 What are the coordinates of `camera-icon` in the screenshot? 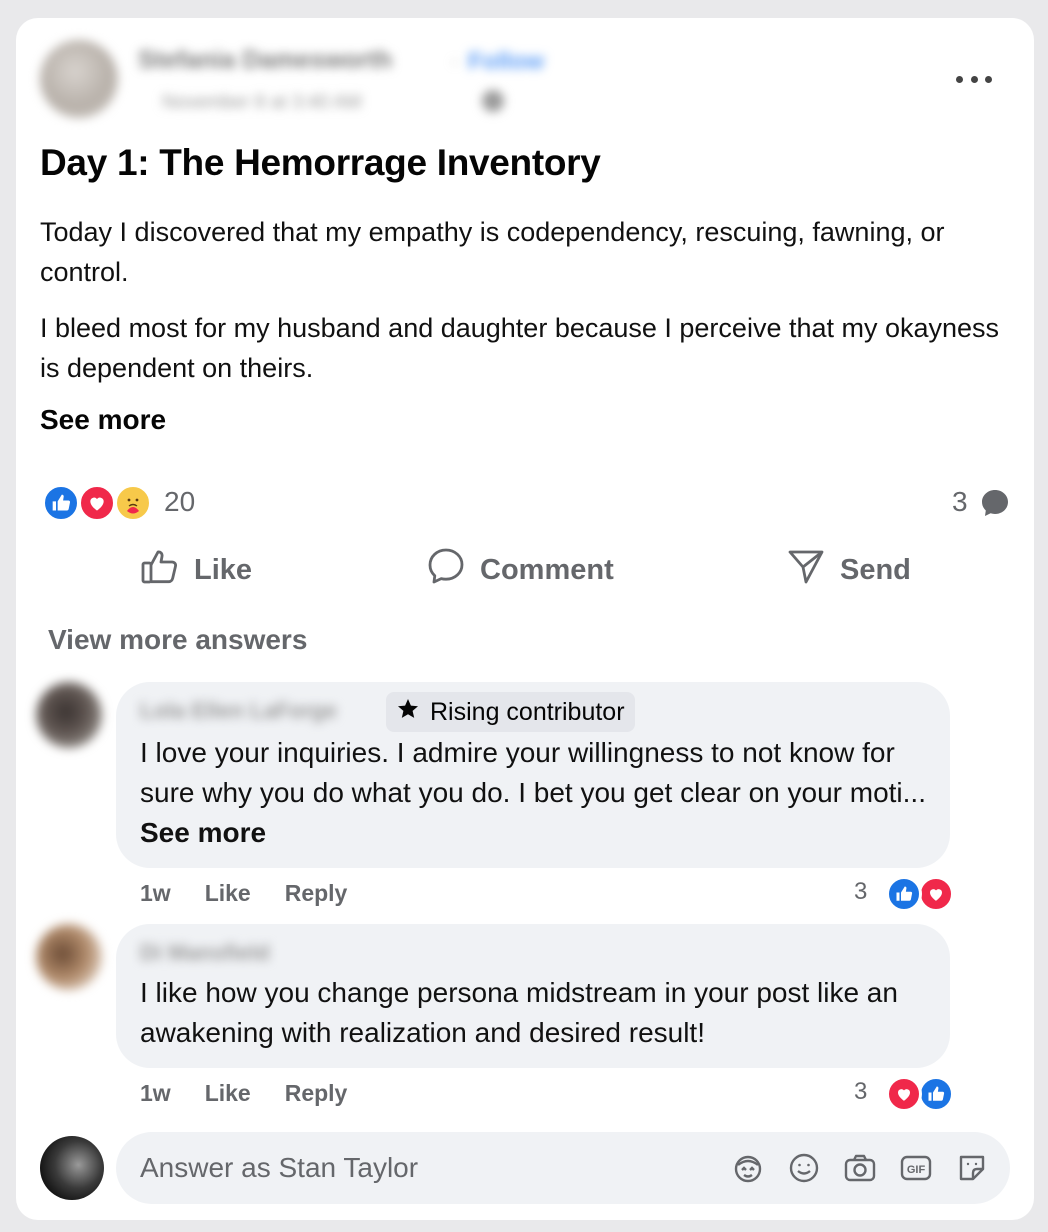 It's located at (860, 1168).